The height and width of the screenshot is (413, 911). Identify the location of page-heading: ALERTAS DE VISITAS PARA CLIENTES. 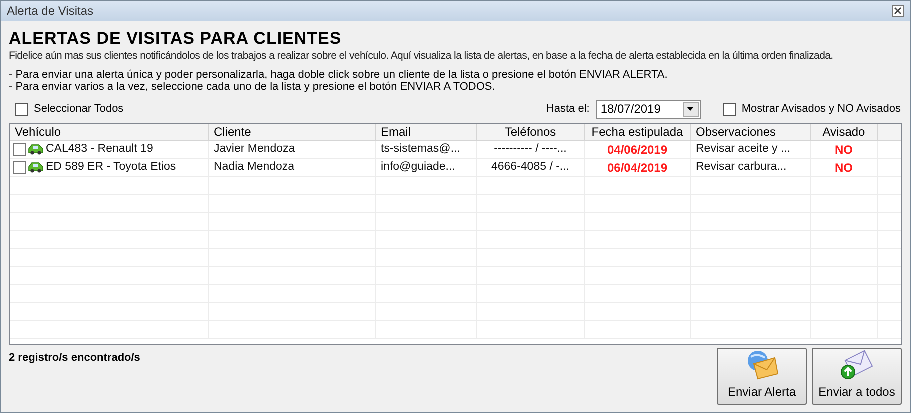
(176, 39).